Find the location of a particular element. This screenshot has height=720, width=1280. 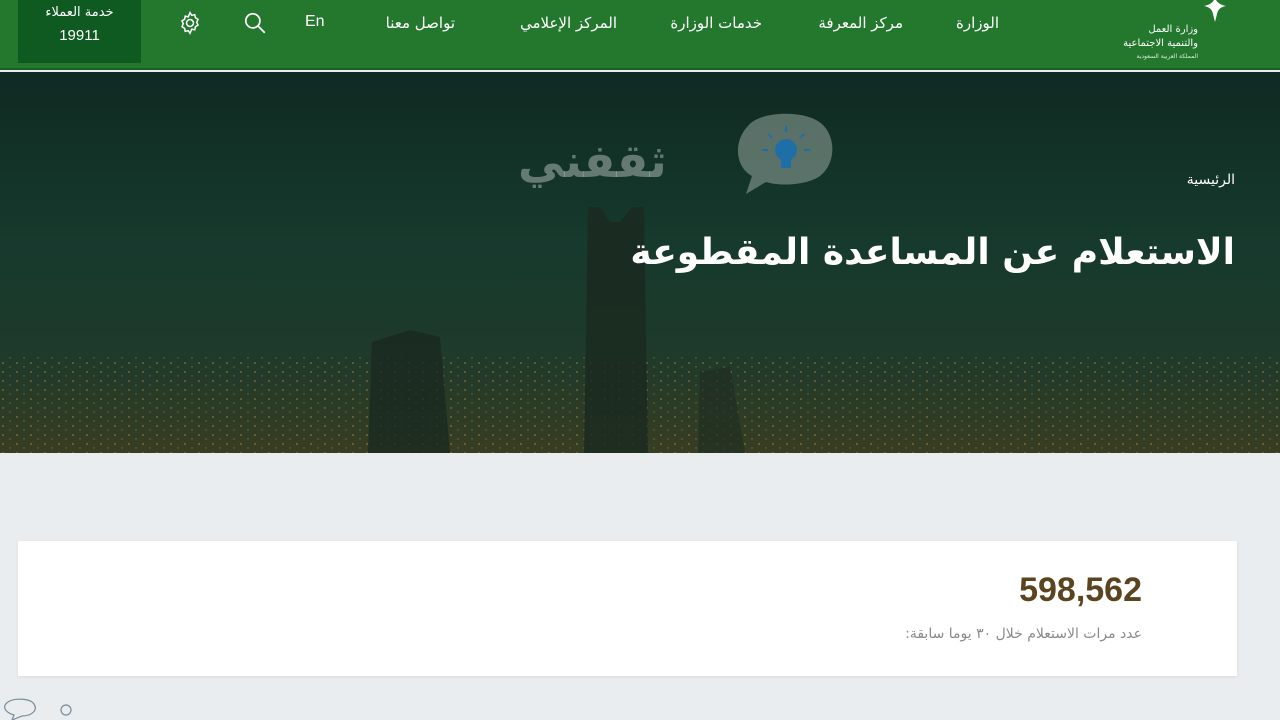

gear-icon is located at coordinates (190, 23).